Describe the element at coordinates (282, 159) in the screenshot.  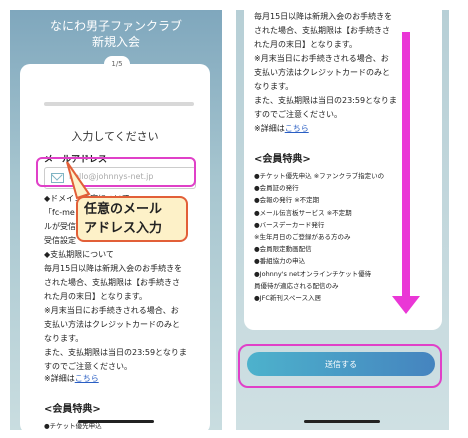
I see `benefits-heading-scrolled: <会員特典>` at that location.